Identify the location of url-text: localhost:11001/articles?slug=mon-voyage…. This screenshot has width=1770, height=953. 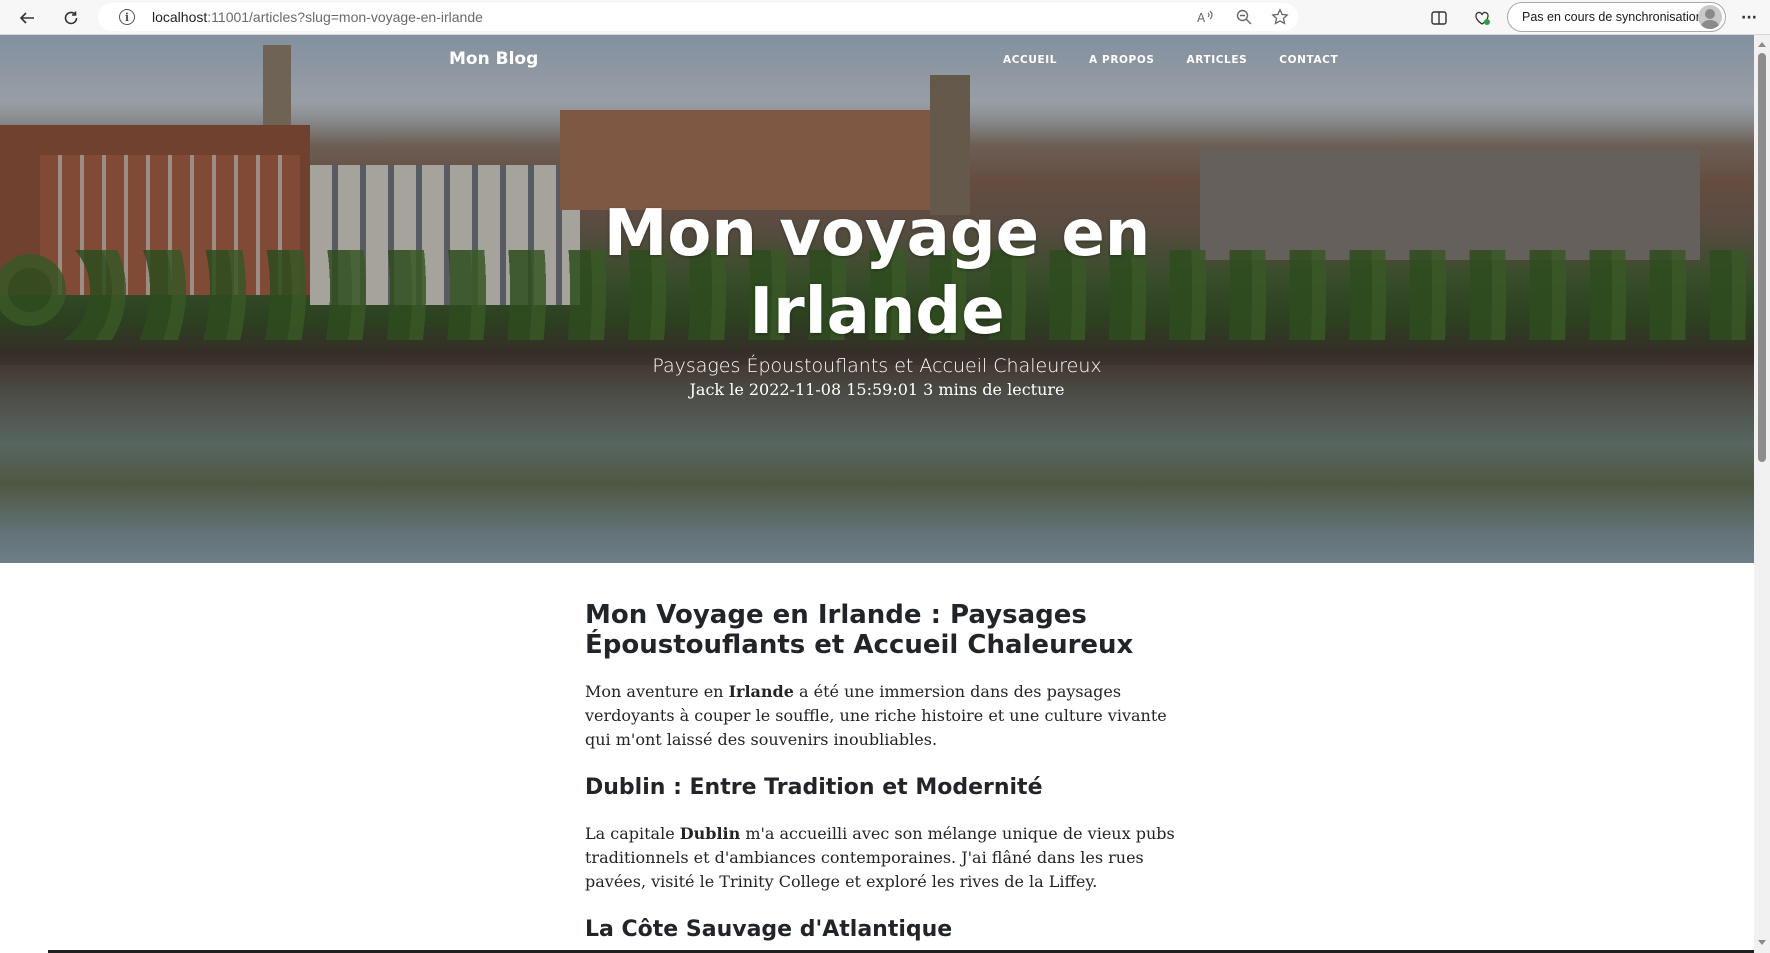
(317, 17).